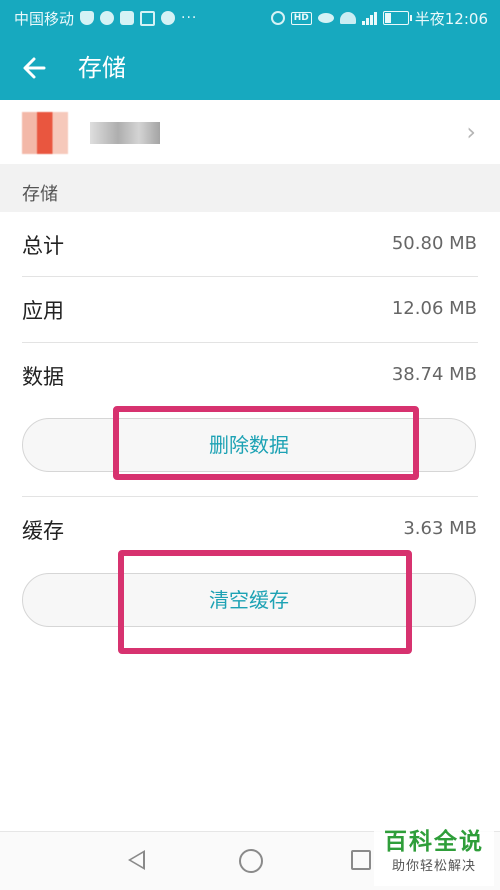 This screenshot has width=500, height=890. What do you see at coordinates (43, 531) in the screenshot?
I see `cache-label: 缓存` at bounding box center [43, 531].